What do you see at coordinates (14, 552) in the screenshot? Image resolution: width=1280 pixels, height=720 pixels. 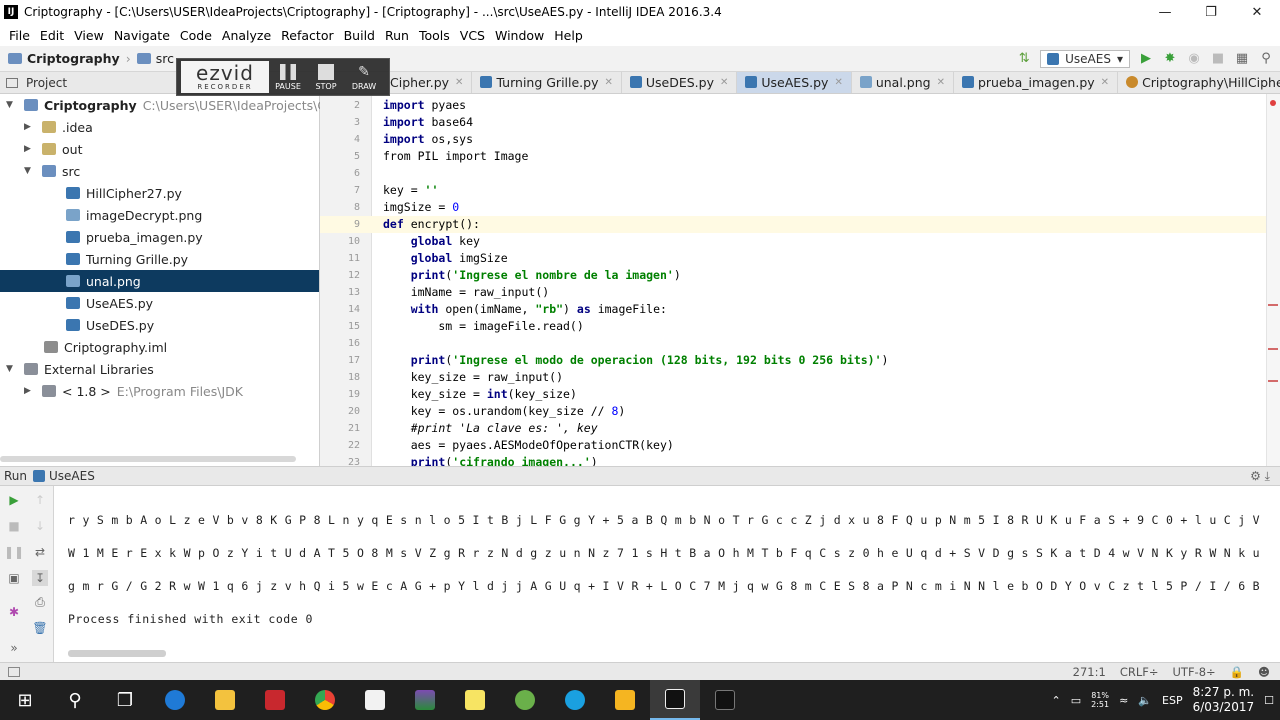 I see `pause-output-icon: ❚❚` at bounding box center [14, 552].